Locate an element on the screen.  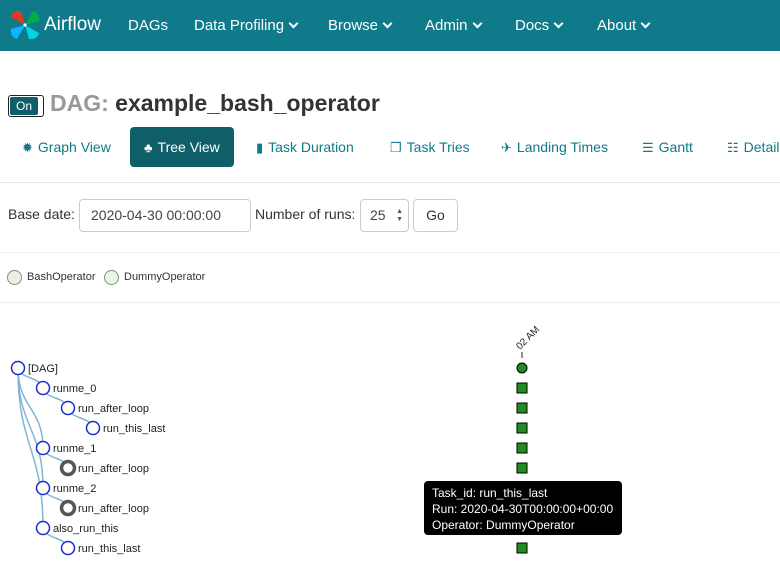
tooltip-run: Run: 2020-04-30T00:00:00+00:00 is located at coordinates (523, 509).